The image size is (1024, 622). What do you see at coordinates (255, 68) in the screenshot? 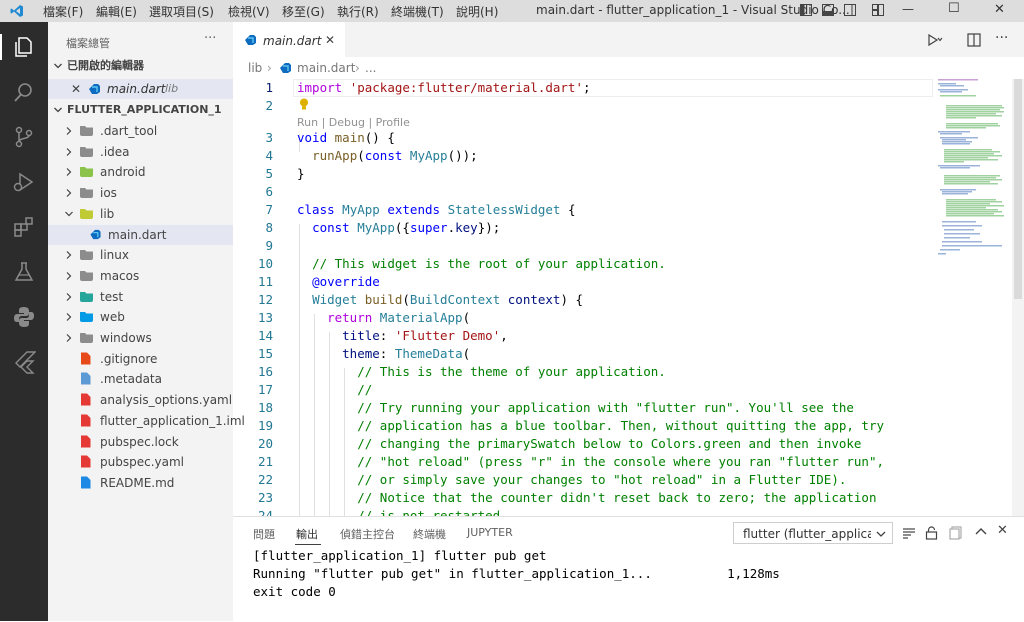
I see `breadcrumb-lib: lib` at bounding box center [255, 68].